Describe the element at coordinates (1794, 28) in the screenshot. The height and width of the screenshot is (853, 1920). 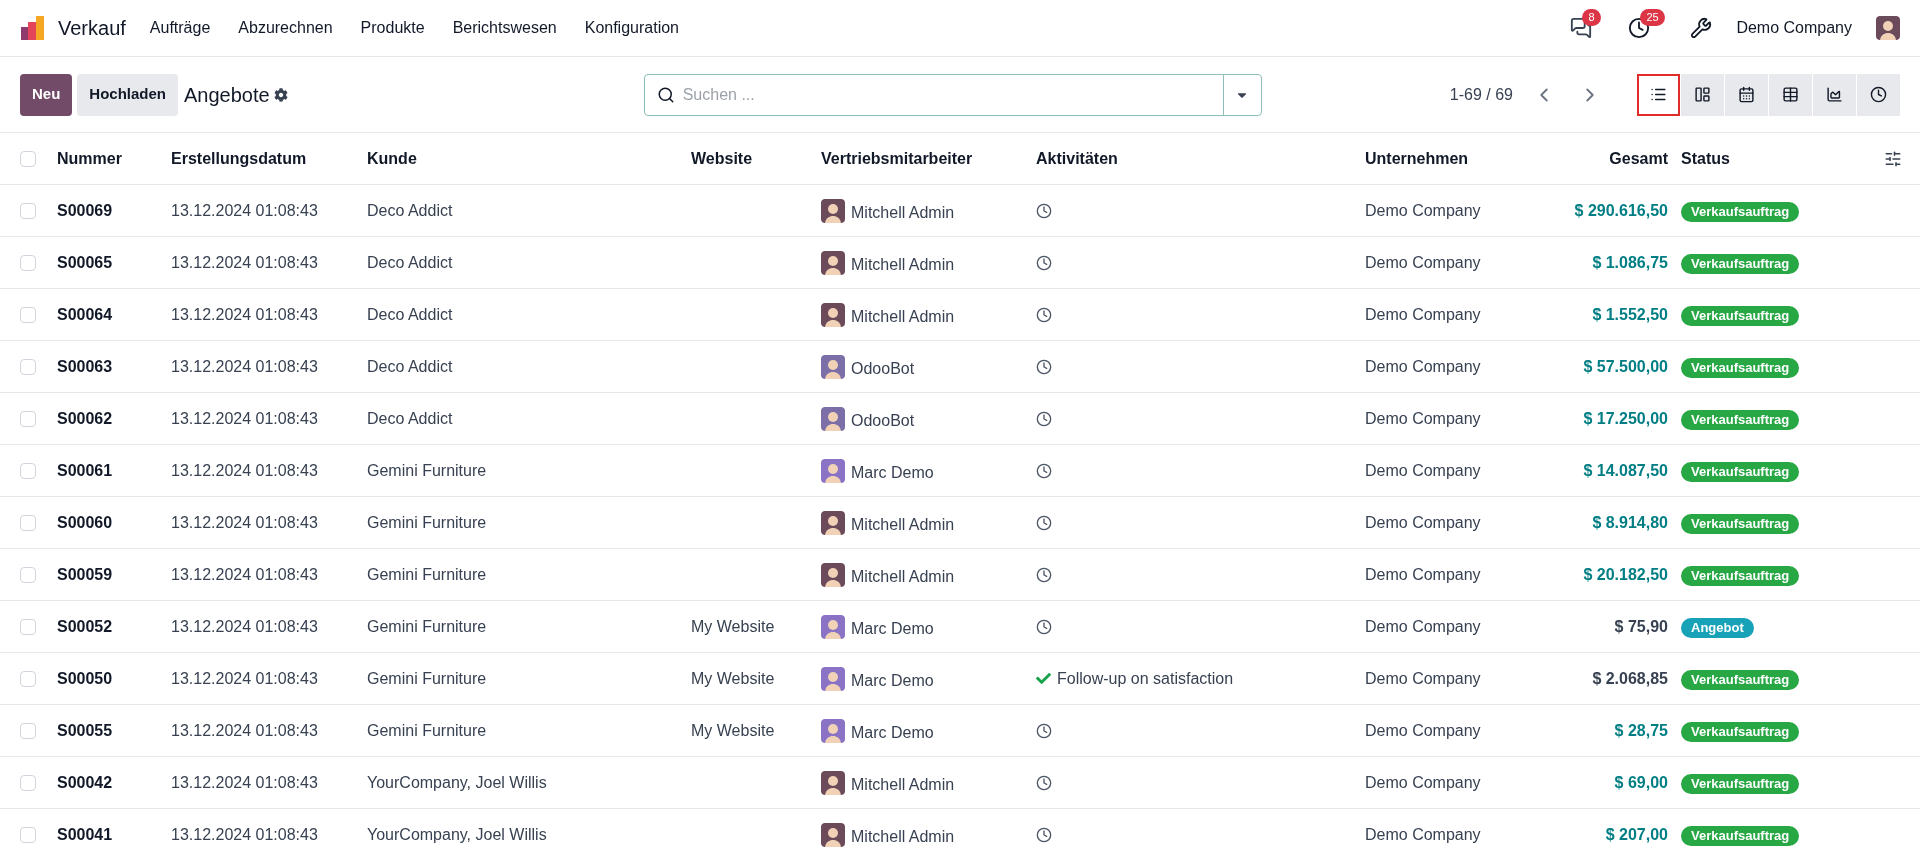
I see `company-name: Demo Company` at that location.